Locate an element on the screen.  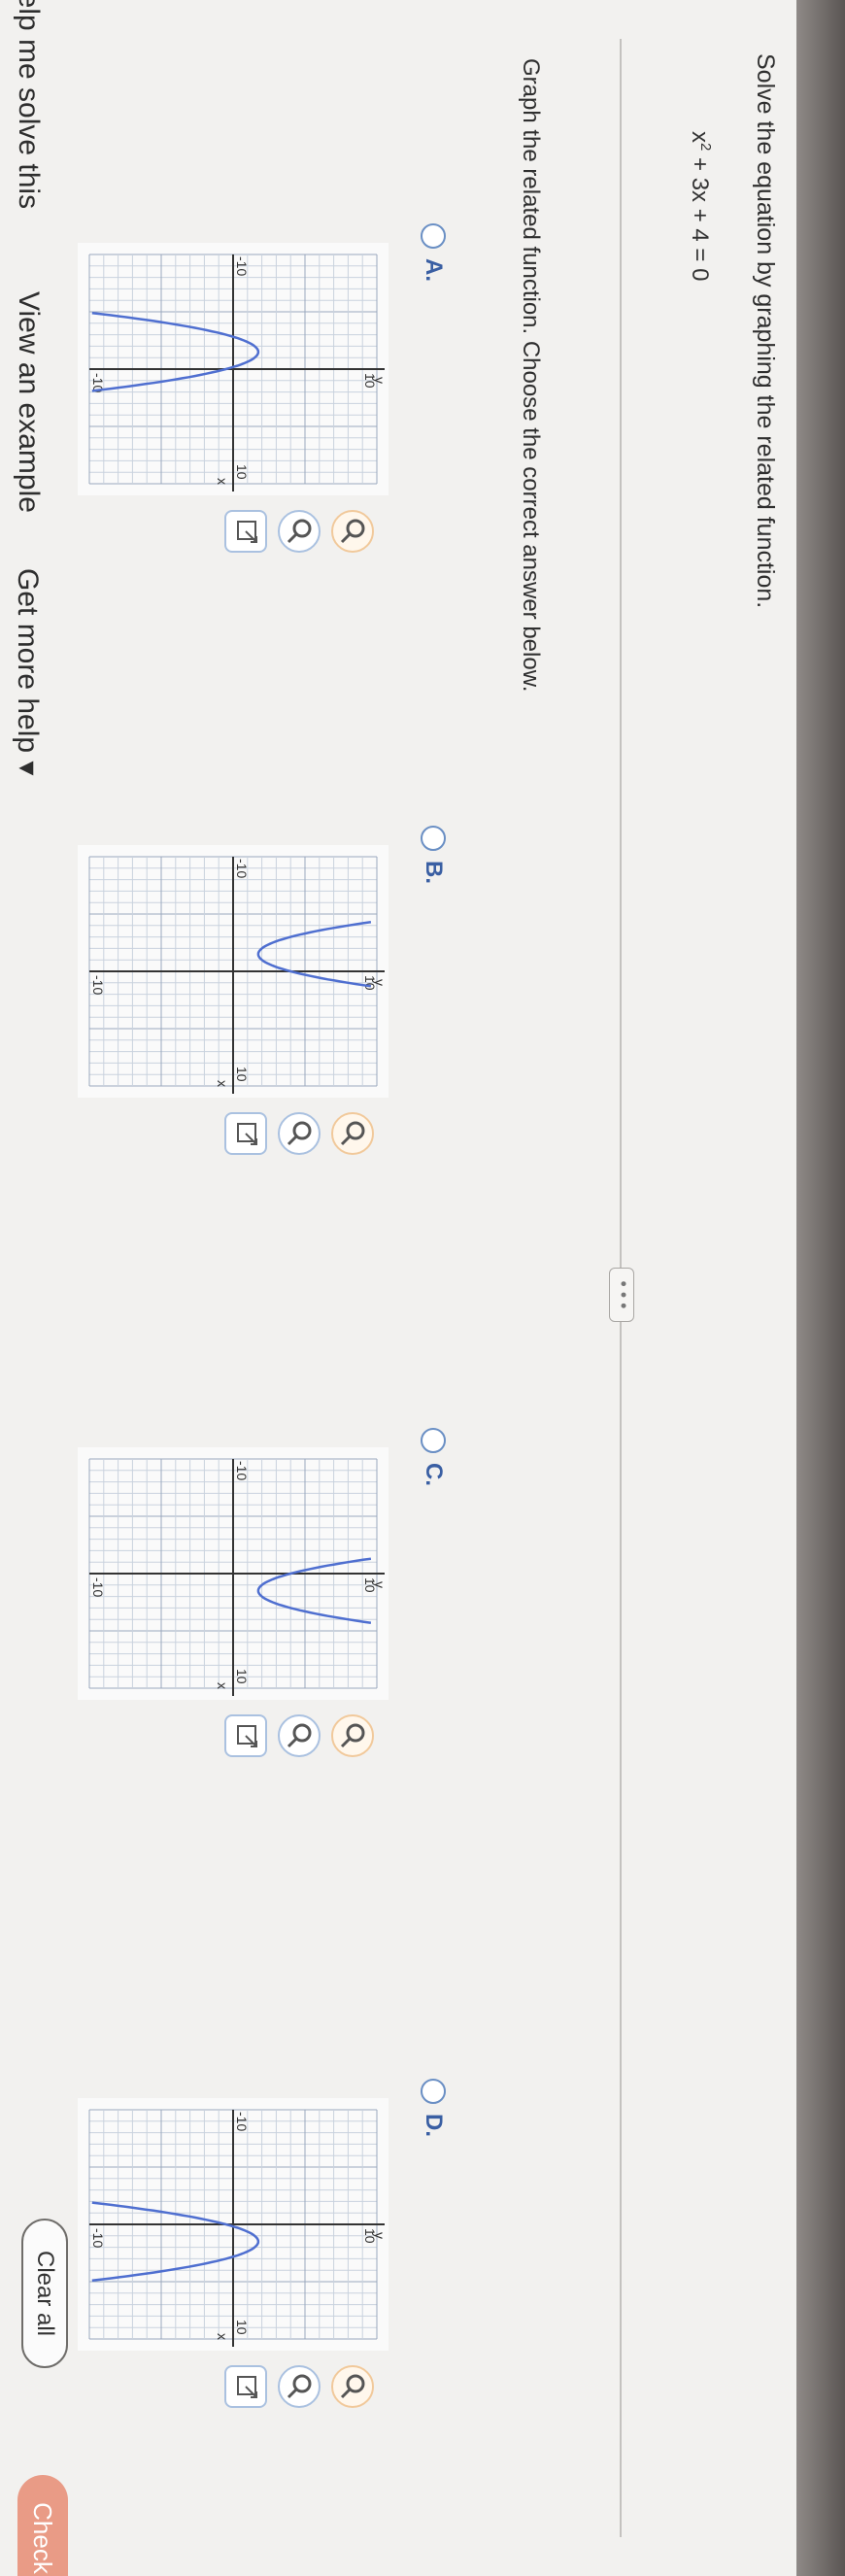
graph-a: -101010-10xy is located at coordinates (233, 369).